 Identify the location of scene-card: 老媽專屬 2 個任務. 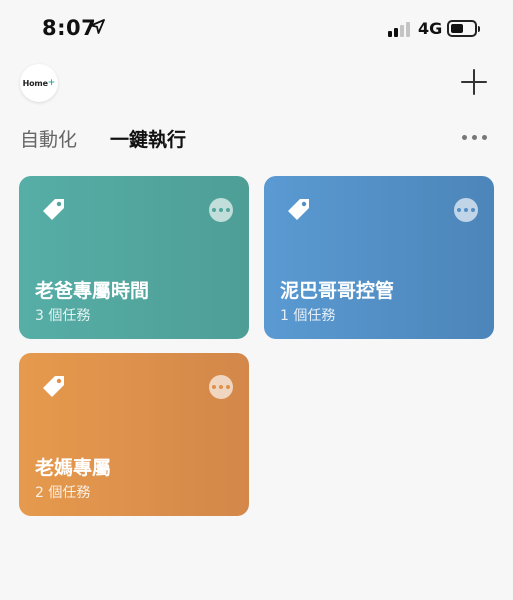
(134, 434).